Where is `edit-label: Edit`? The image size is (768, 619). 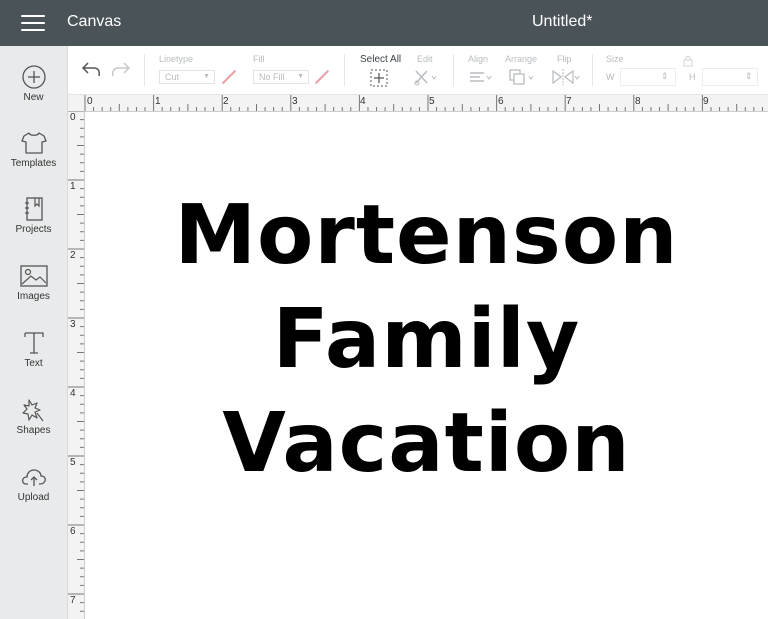 edit-label: Edit is located at coordinates (425, 59).